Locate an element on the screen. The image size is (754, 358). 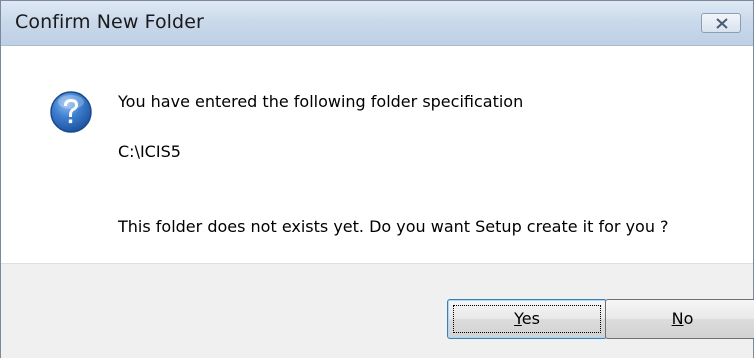
no-accelerator: N is located at coordinates (677, 318).